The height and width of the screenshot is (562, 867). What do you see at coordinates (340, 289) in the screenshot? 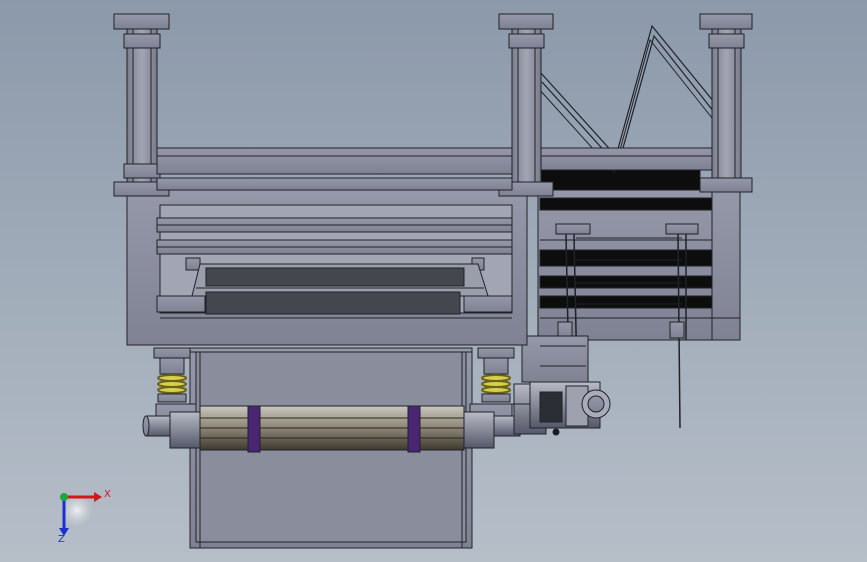
I see `hopper` at bounding box center [340, 289].